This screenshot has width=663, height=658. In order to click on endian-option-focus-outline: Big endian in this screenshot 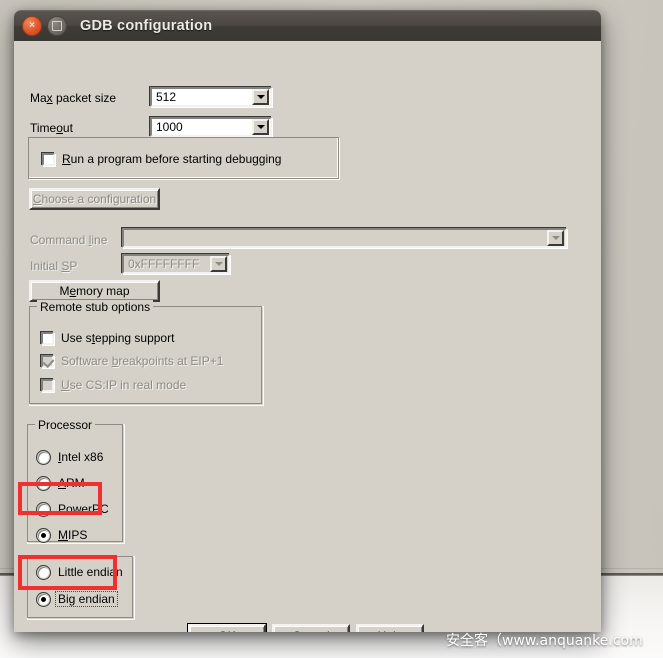, I will do `click(86, 599)`.